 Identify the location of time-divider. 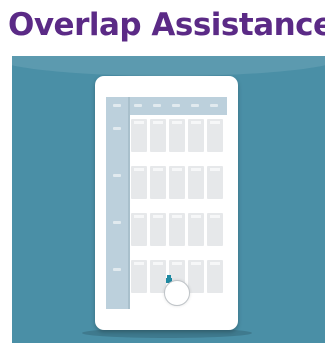
(129, 203).